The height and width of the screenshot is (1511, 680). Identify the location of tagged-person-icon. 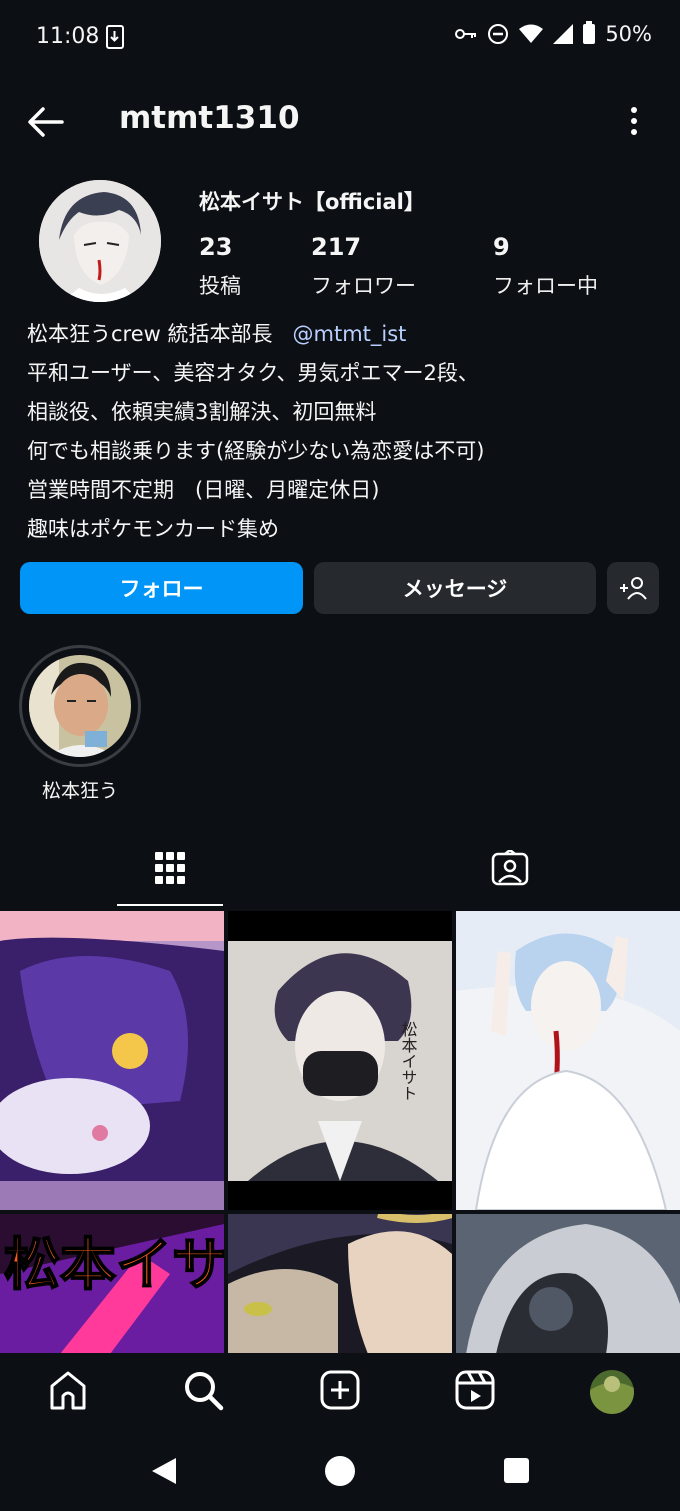
(510, 867).